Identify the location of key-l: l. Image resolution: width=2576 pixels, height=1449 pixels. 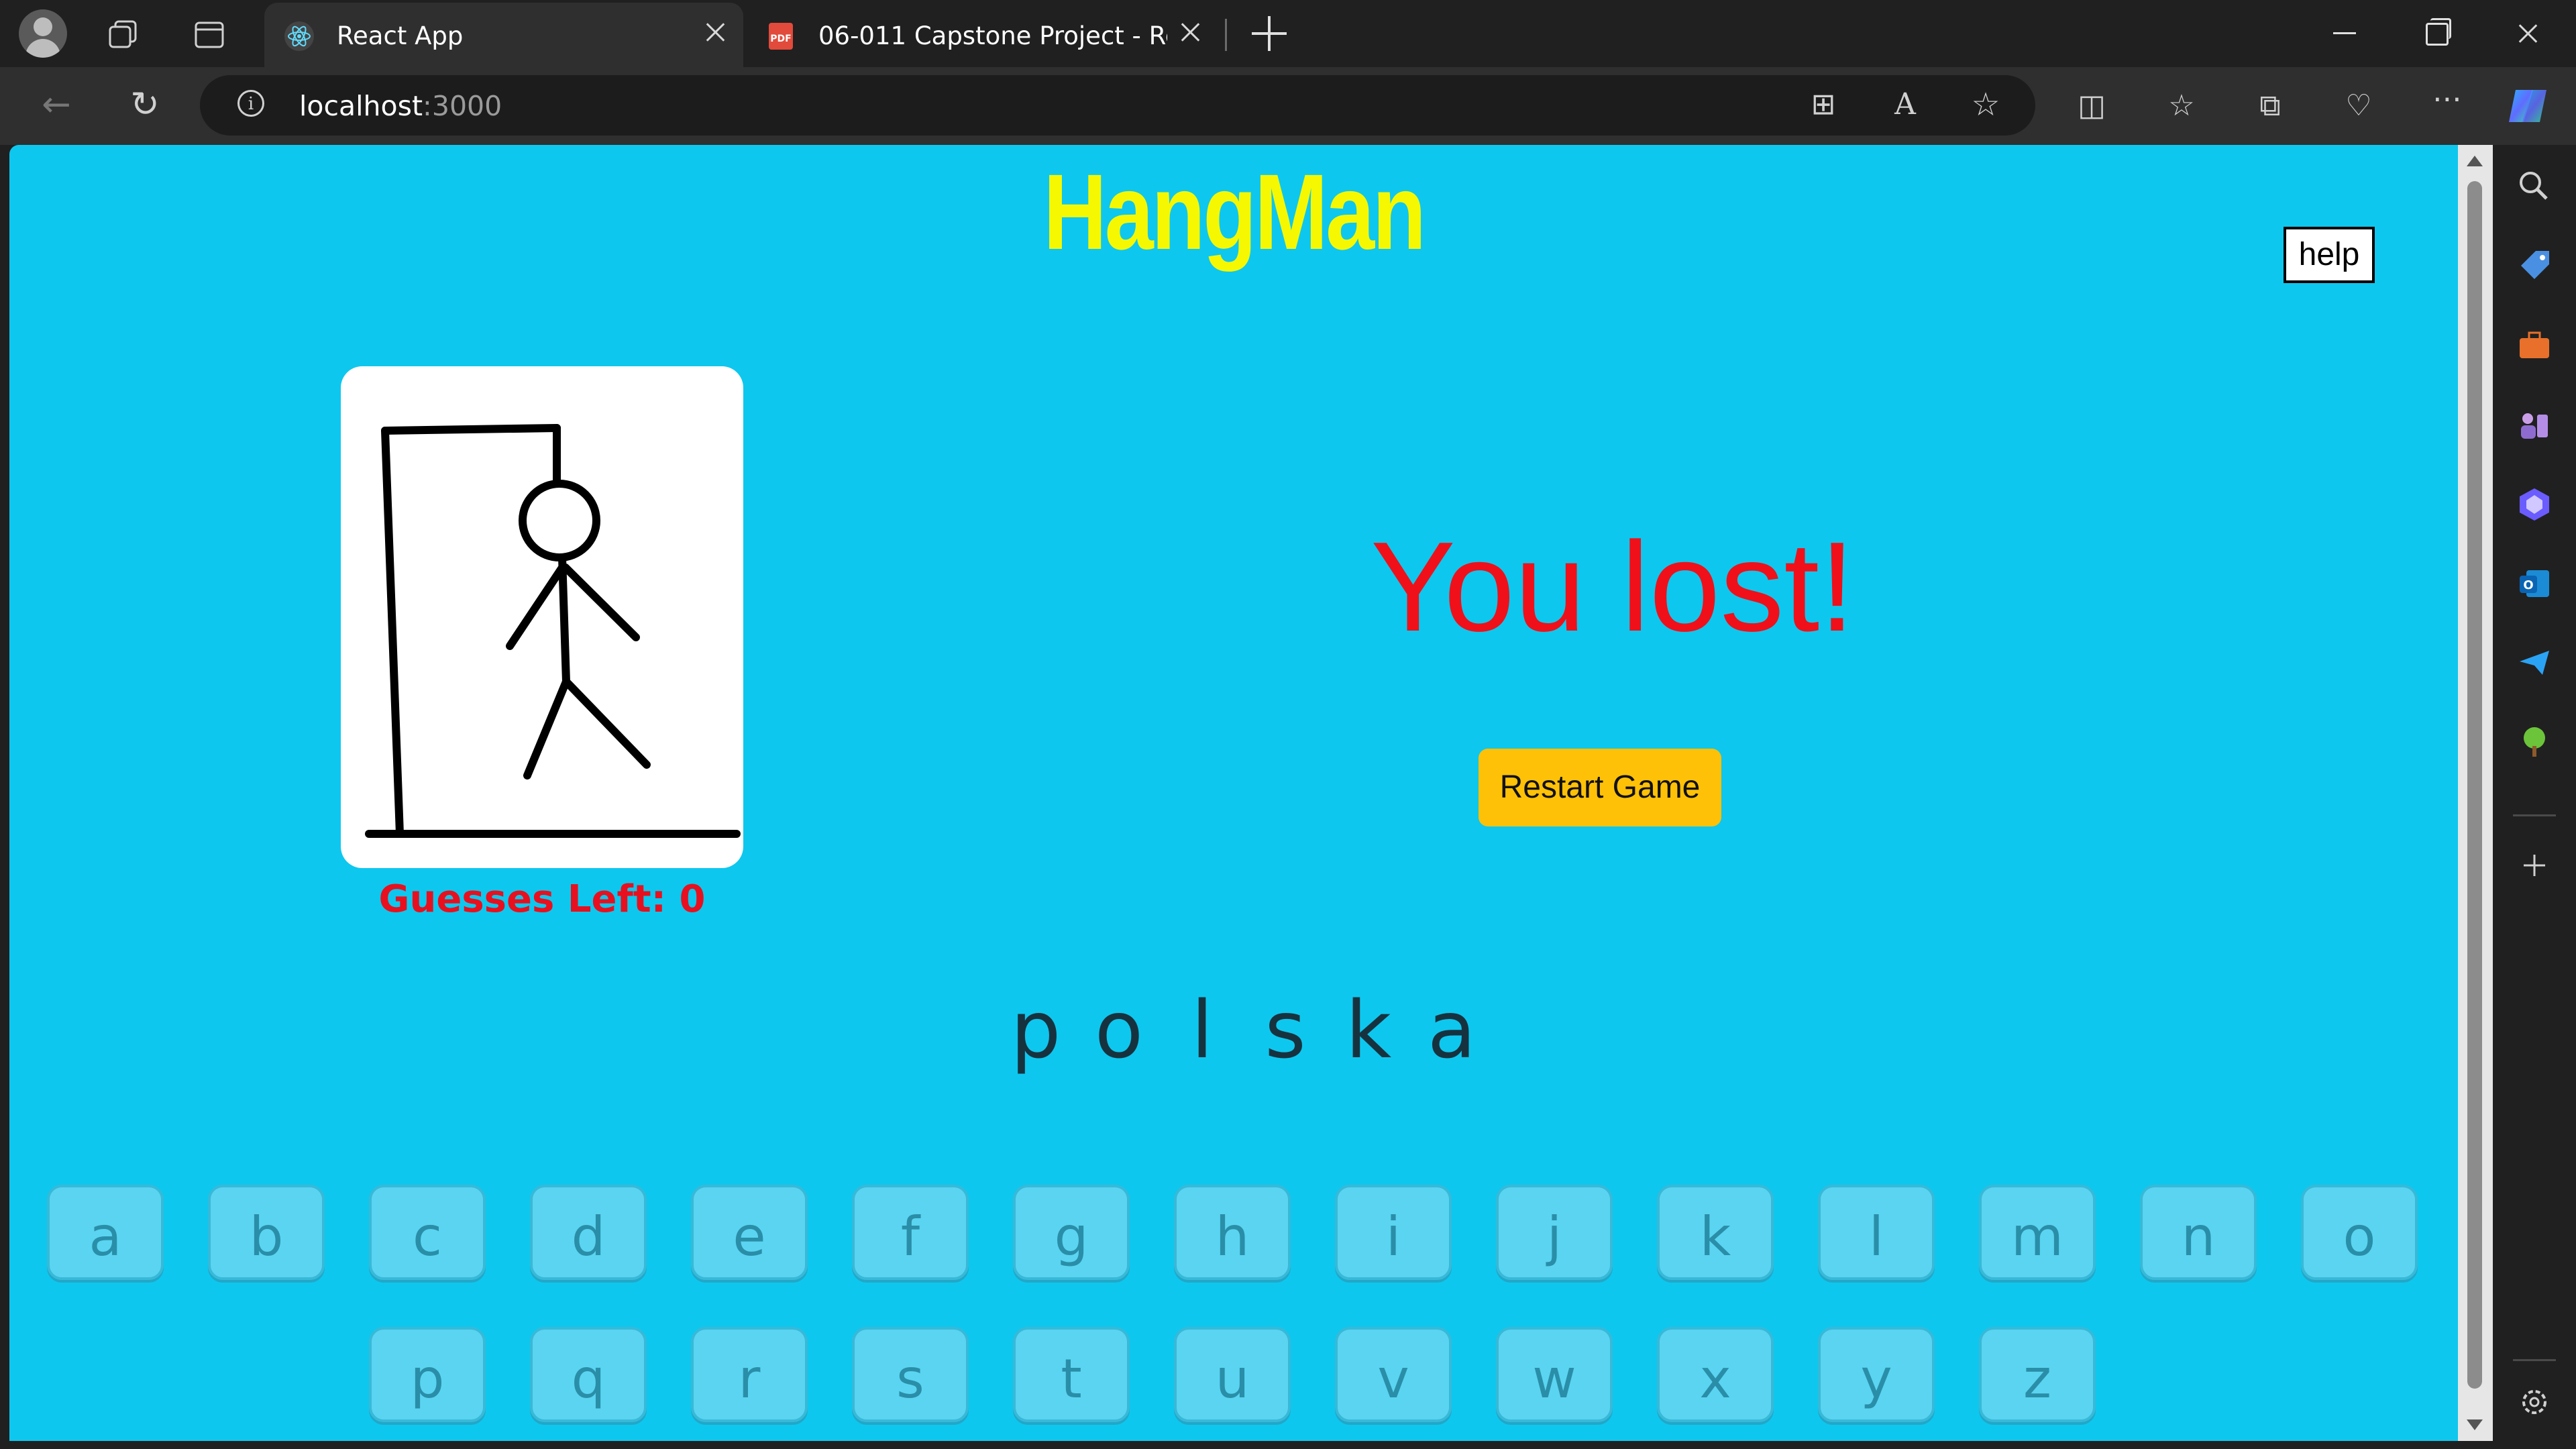
(1876, 1232).